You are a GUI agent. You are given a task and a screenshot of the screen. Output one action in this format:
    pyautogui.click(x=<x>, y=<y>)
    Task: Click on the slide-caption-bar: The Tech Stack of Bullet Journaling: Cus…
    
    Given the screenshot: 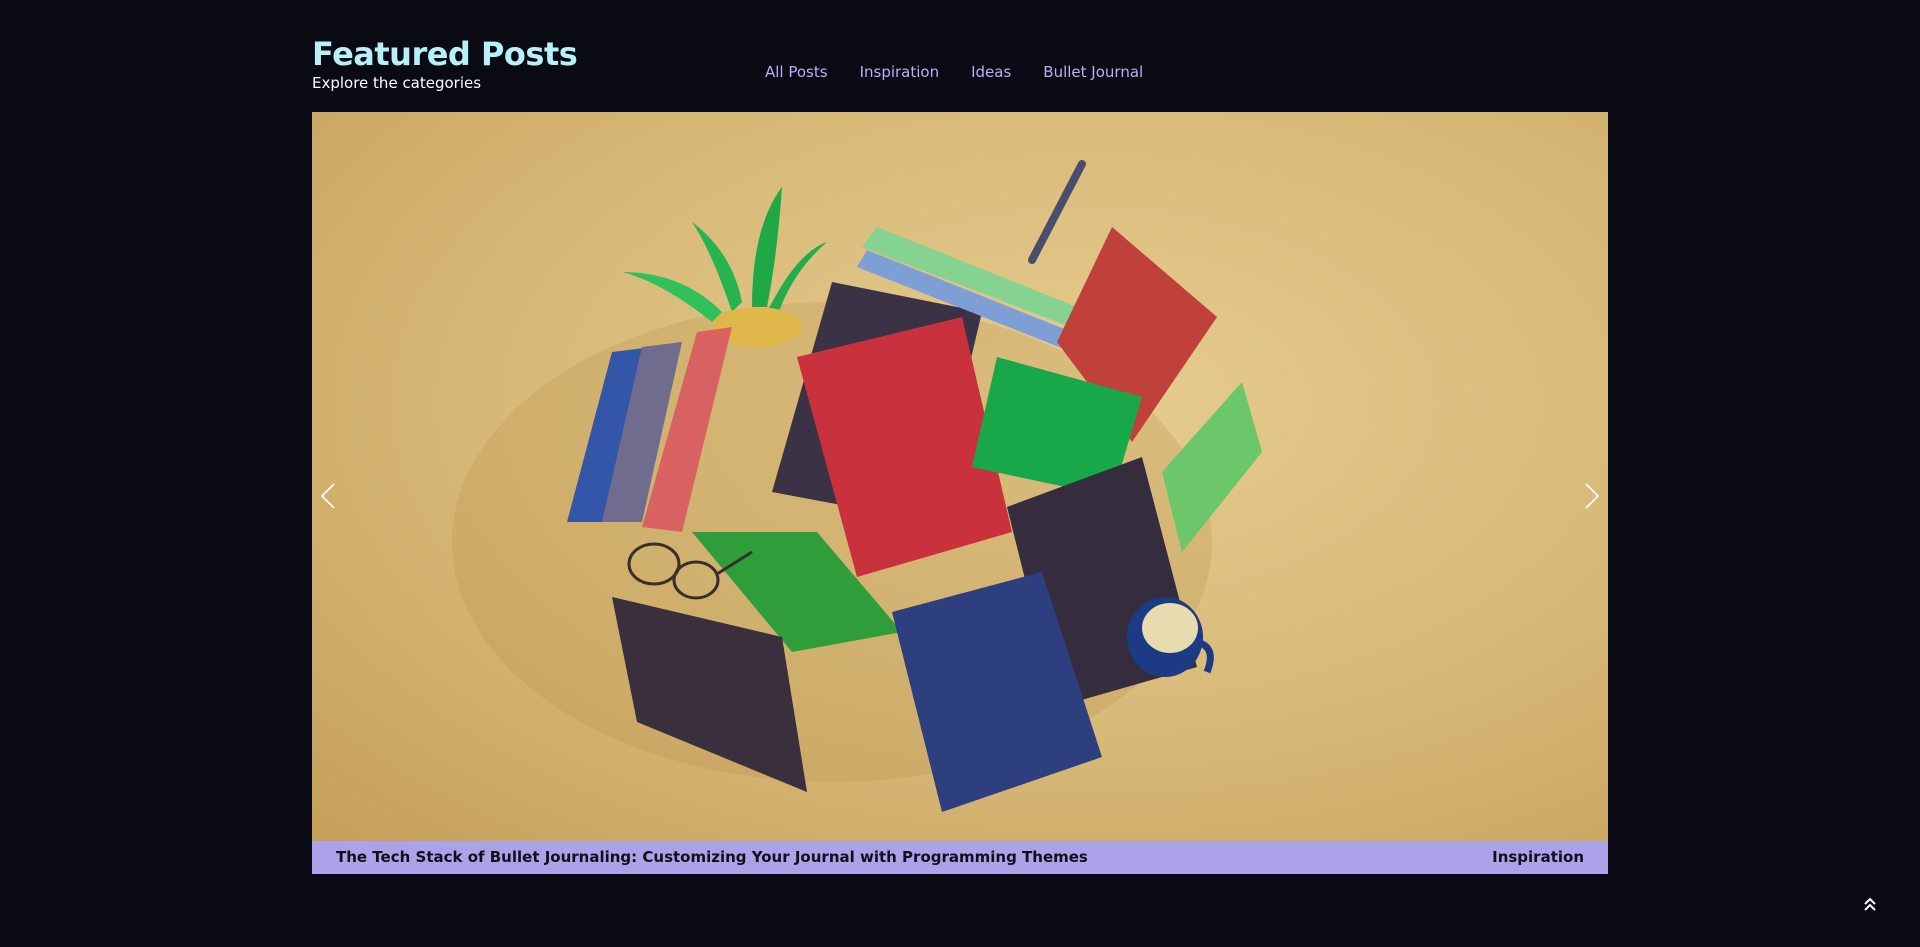 What is the action you would take?
    pyautogui.click(x=960, y=857)
    